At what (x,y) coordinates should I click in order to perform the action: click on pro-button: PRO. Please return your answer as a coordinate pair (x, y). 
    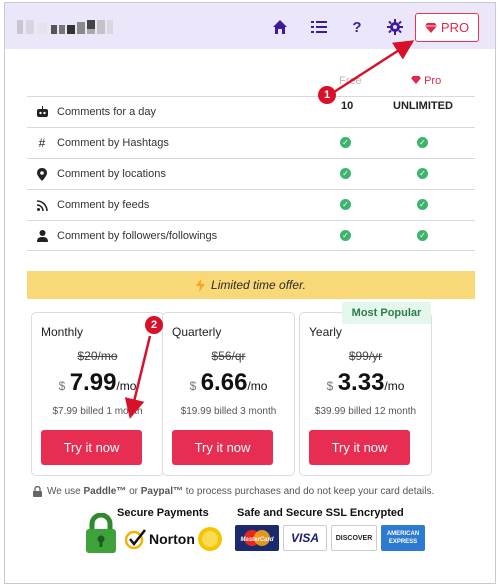
    Looking at the image, I should click on (447, 27).